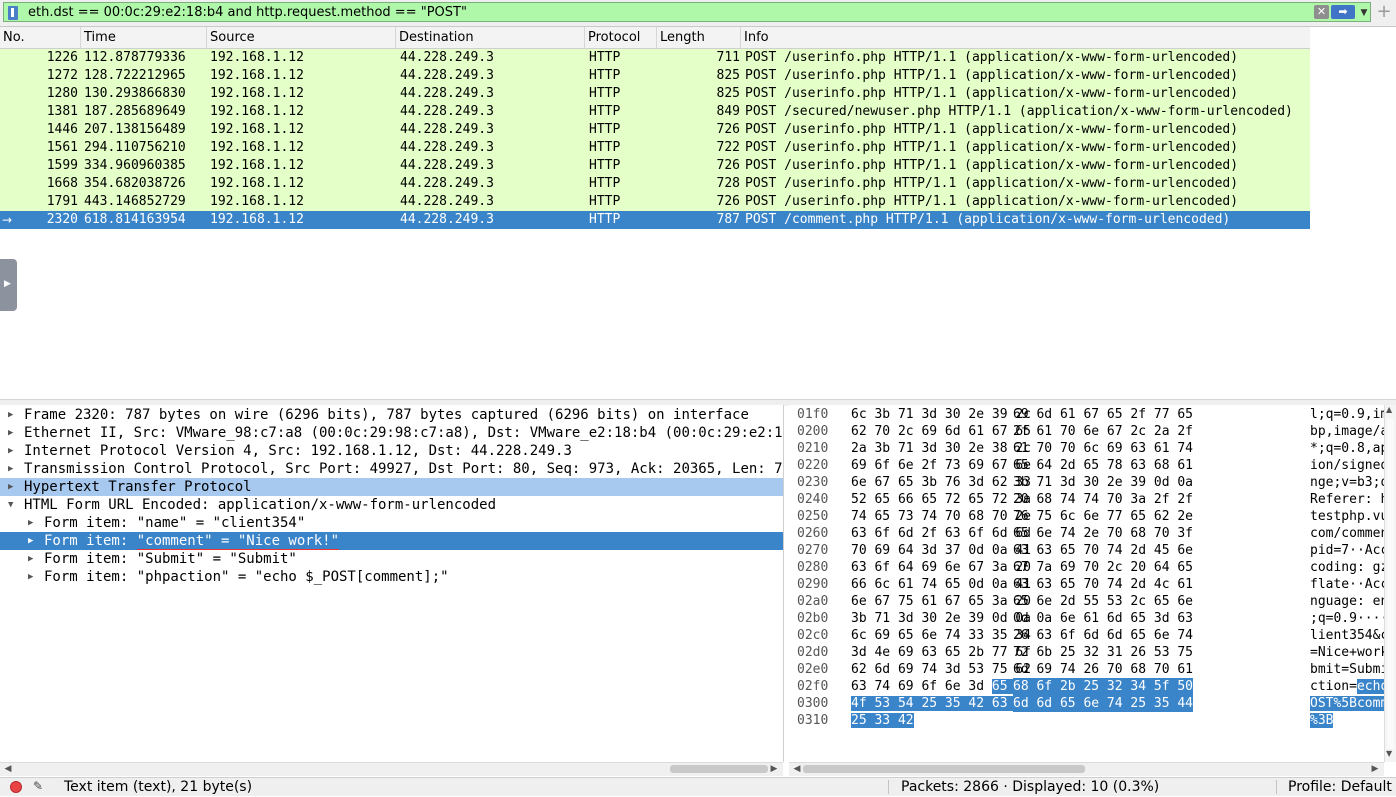  What do you see at coordinates (391, 559) in the screenshot?
I see `detail-tree-item: ▶ Form item: "Submit" = "Submit"` at bounding box center [391, 559].